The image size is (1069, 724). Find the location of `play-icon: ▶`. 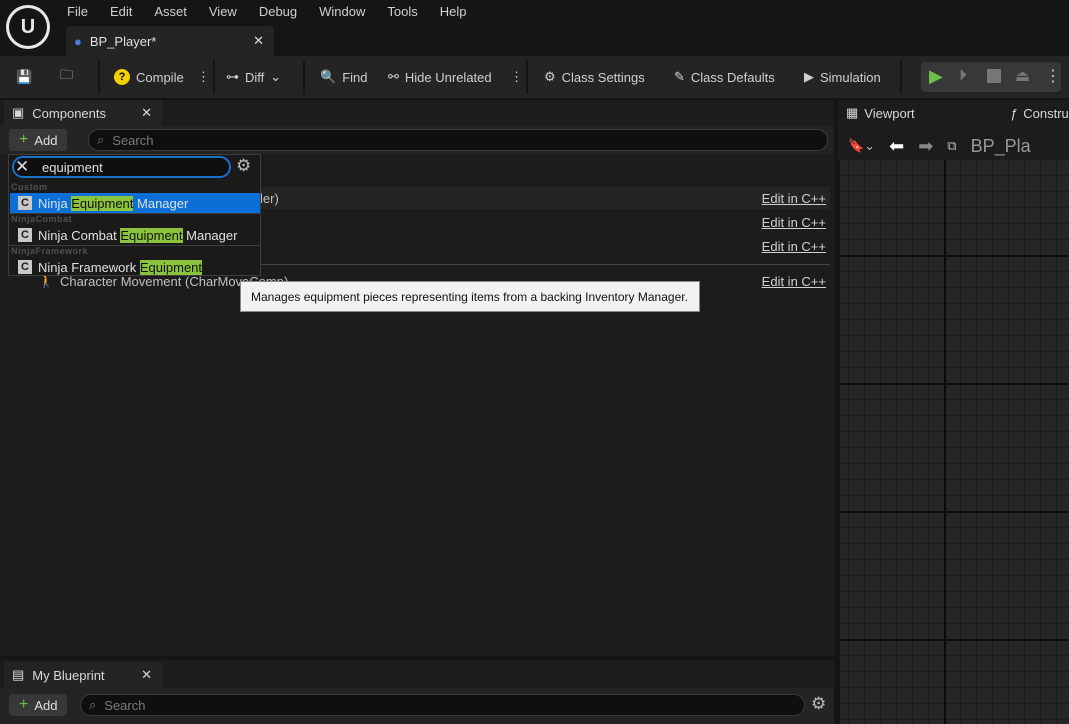

play-icon: ▶ is located at coordinates (936, 76).